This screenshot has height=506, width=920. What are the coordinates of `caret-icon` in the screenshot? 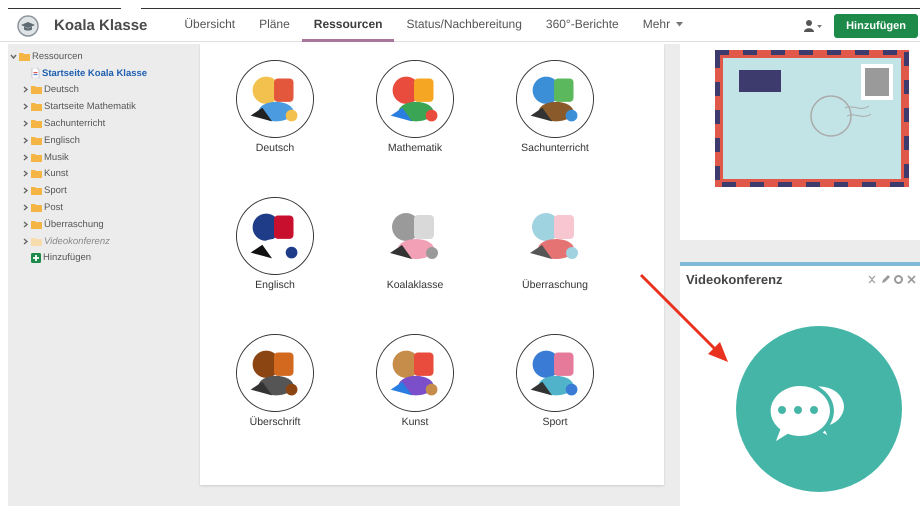 It's located at (680, 24).